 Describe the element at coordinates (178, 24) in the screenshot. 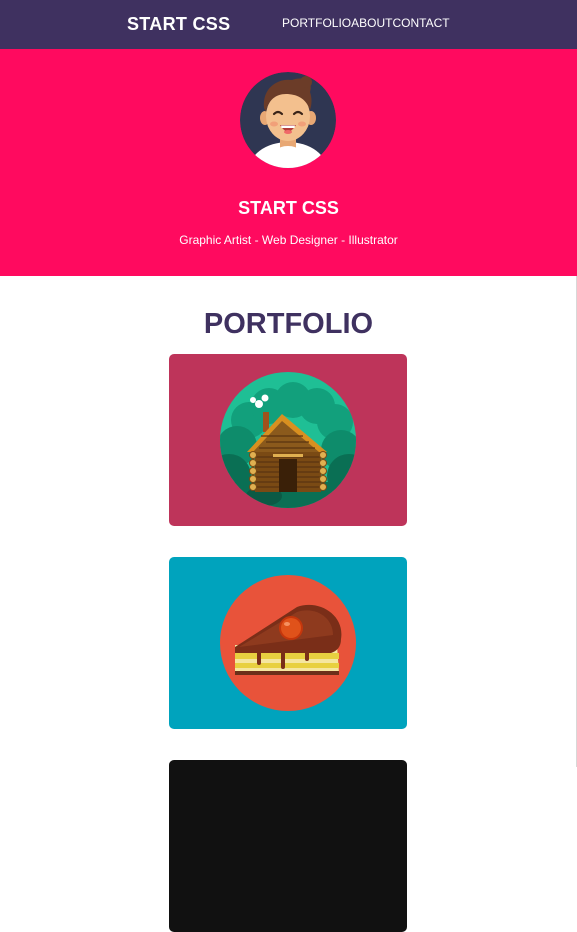

I see `brand-link: START CSS` at that location.